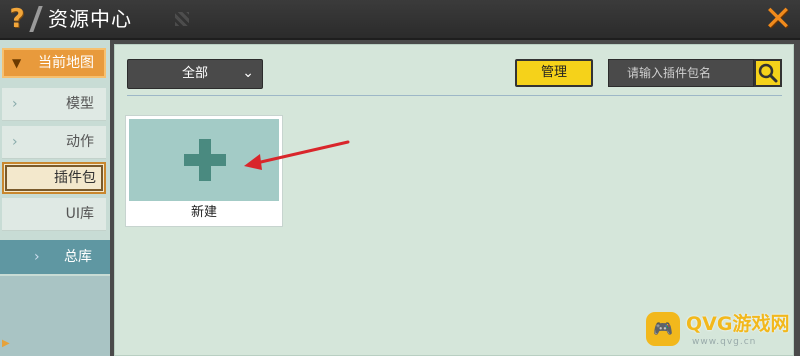  What do you see at coordinates (724, 342) in the screenshot?
I see `watermark-url: www.qvg.cn` at bounding box center [724, 342].